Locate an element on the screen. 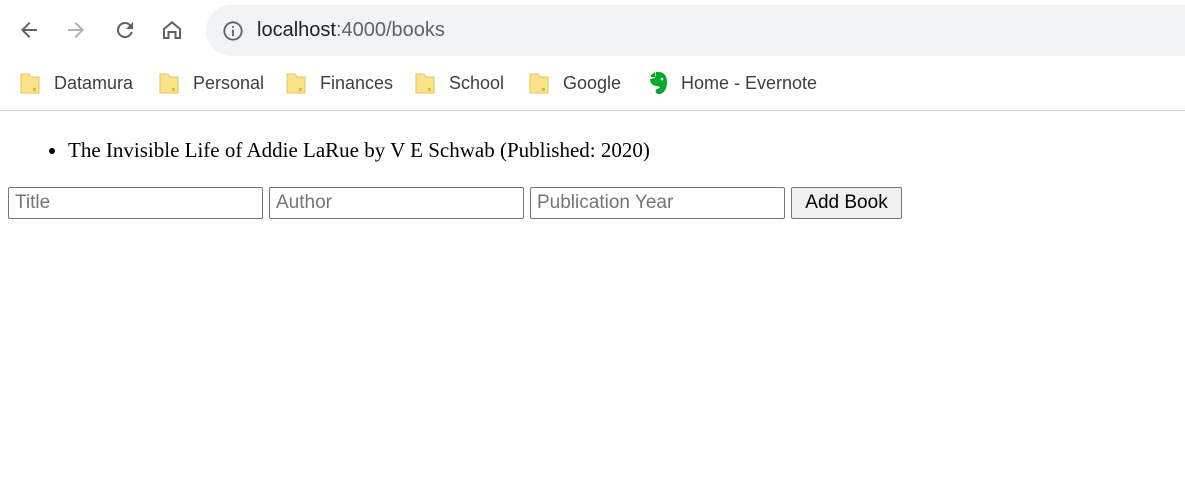 Image resolution: width=1185 pixels, height=496 pixels. publication-year-input is located at coordinates (657, 203).